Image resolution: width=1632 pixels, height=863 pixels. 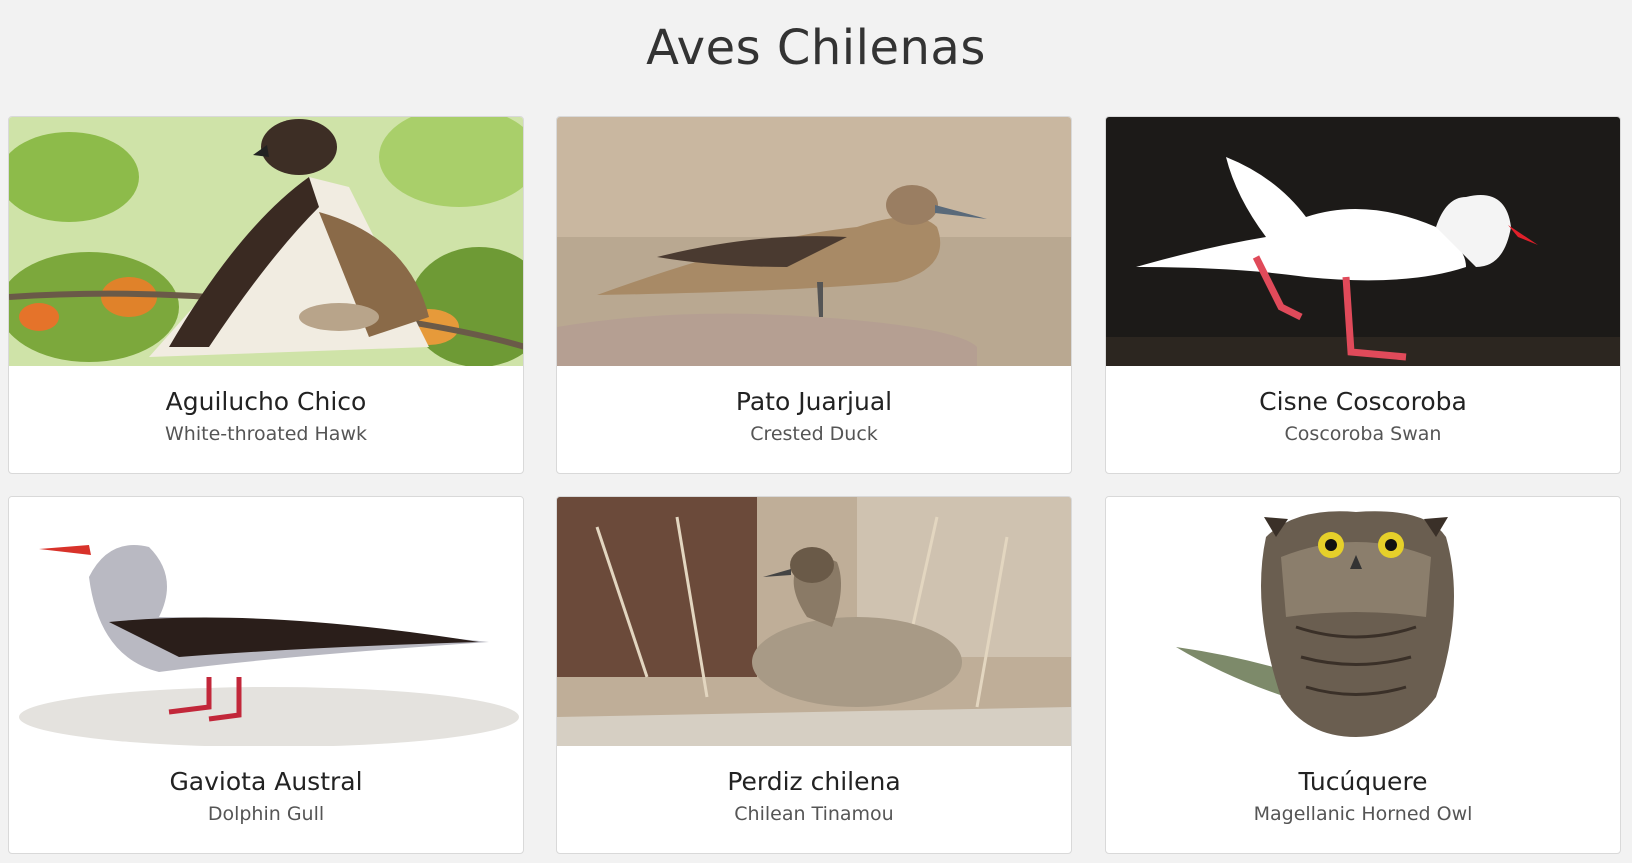 What do you see at coordinates (1363, 814) in the screenshot?
I see `bird-english-name: Magellanic Horned Owl` at bounding box center [1363, 814].